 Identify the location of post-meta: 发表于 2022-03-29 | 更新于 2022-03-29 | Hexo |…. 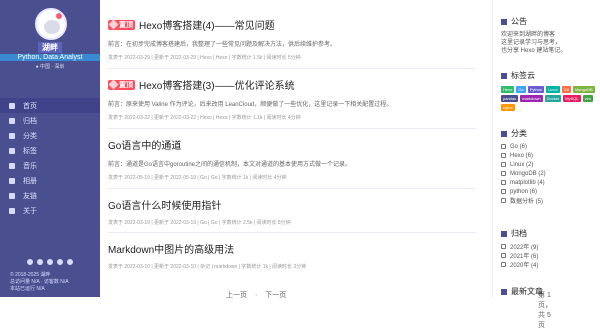
(204, 58).